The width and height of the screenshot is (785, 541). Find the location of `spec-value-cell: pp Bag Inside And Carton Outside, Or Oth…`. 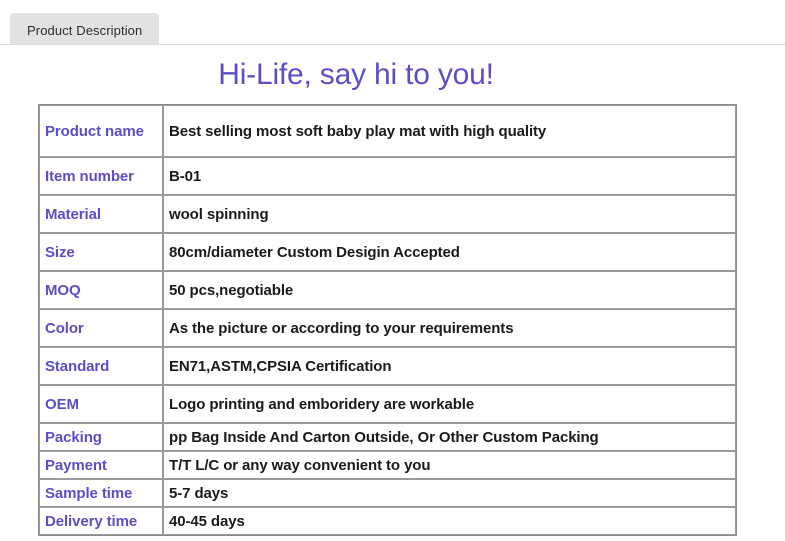

spec-value-cell: pp Bag Inside And Carton Outside, Or Oth… is located at coordinates (449, 437).